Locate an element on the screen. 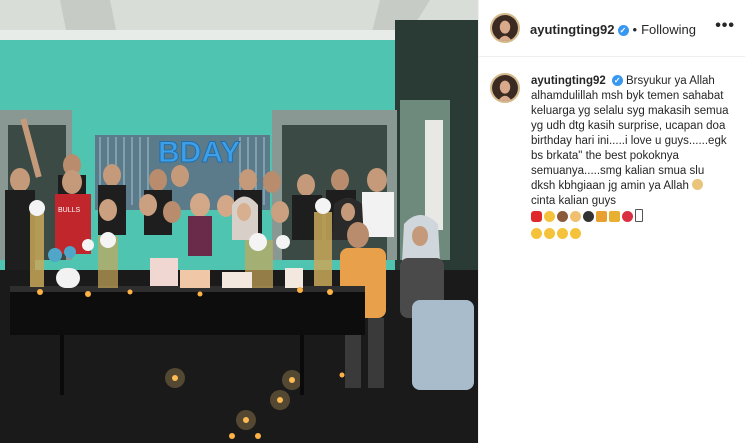 The image size is (745, 443). cake-slice-icon is located at coordinates (575, 216).